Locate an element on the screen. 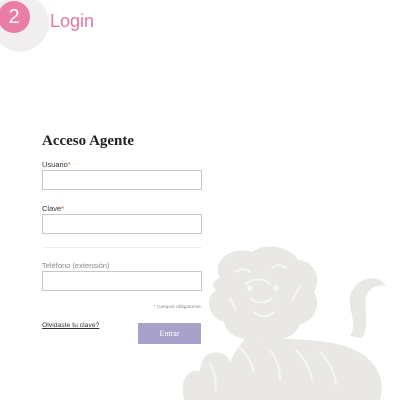  step-number: 2 is located at coordinates (15, 17).